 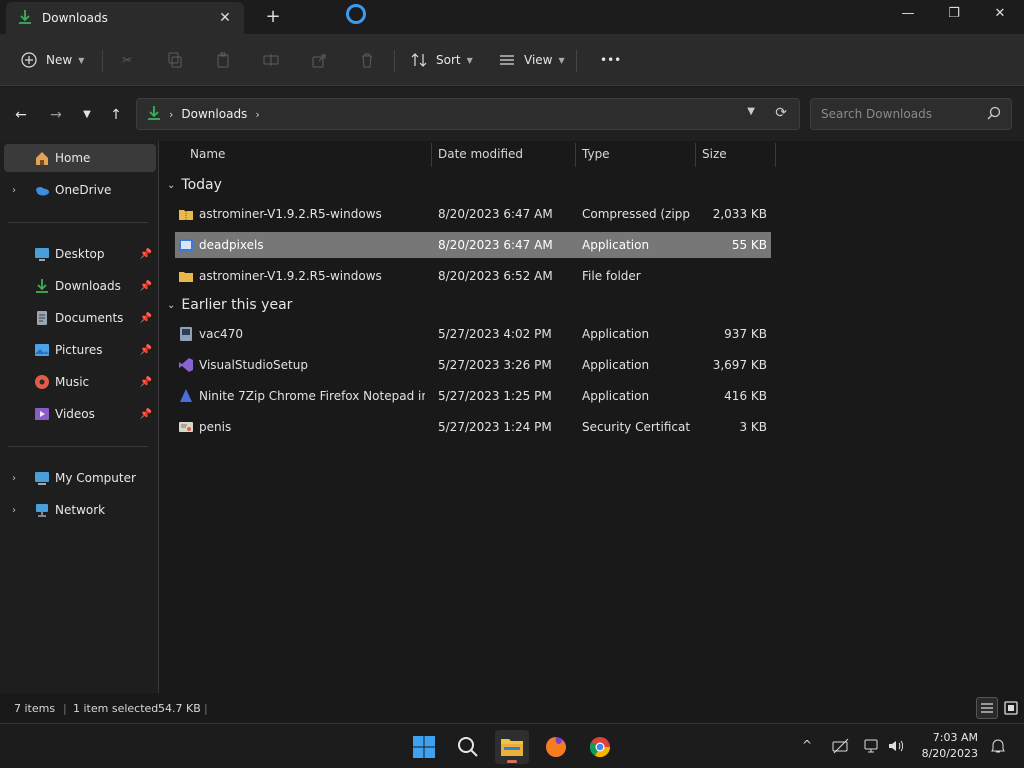 I want to click on network-status-icon, so click(x=841, y=747).